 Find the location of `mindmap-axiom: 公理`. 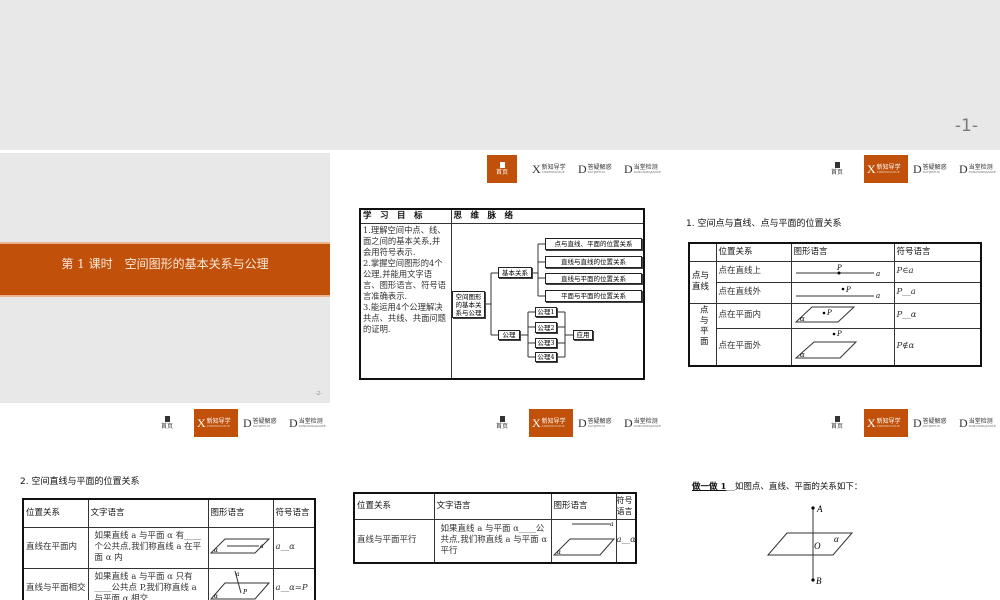

mindmap-axiom: 公理 is located at coordinates (509, 335).